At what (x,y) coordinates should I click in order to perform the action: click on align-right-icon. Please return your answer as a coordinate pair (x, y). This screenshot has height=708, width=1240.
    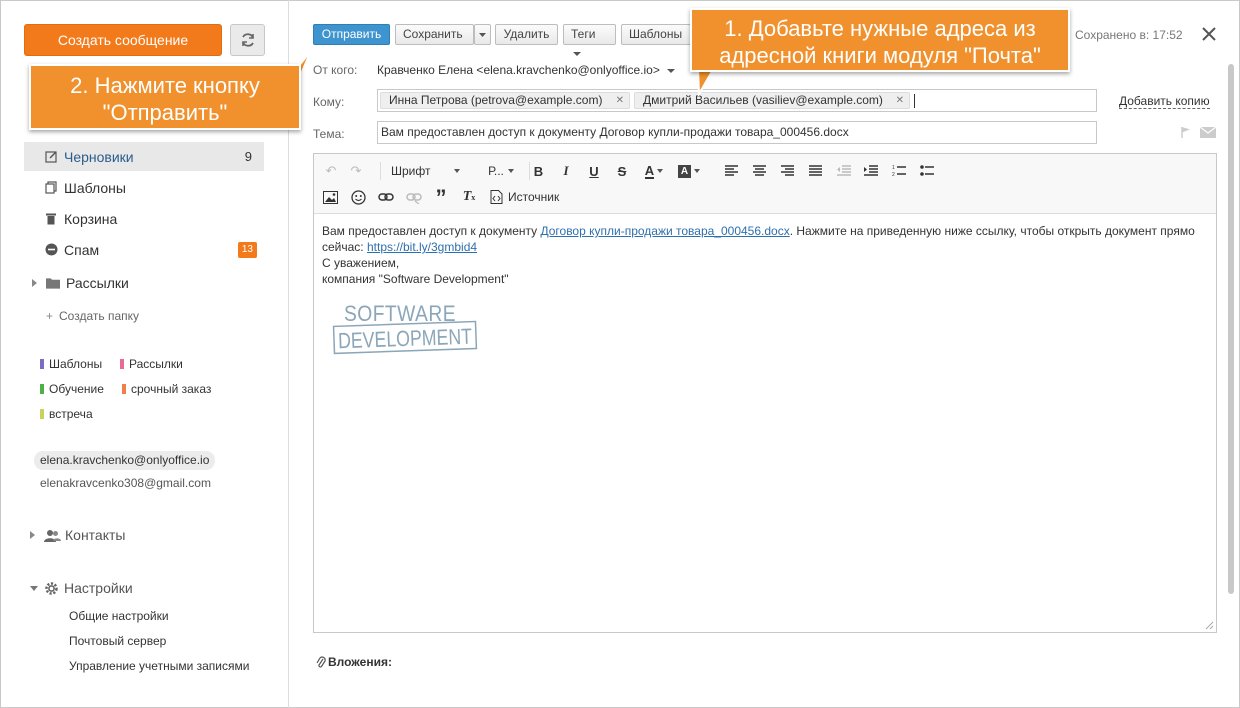
    Looking at the image, I should click on (787, 170).